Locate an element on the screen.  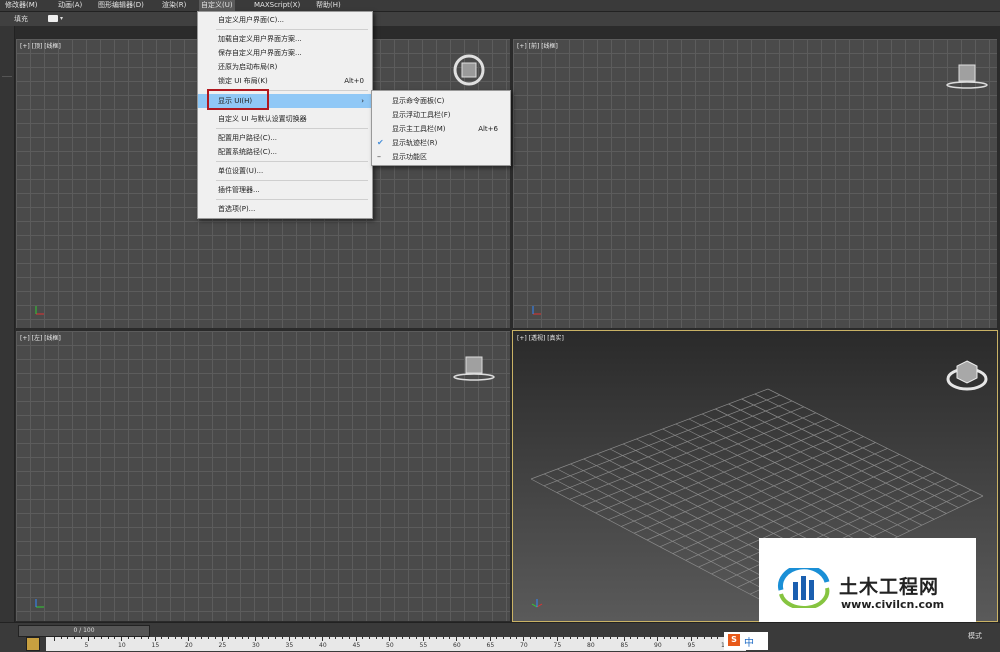
submenu-item-command-panel: 显示命令面板(C) is located at coordinates (441, 101).